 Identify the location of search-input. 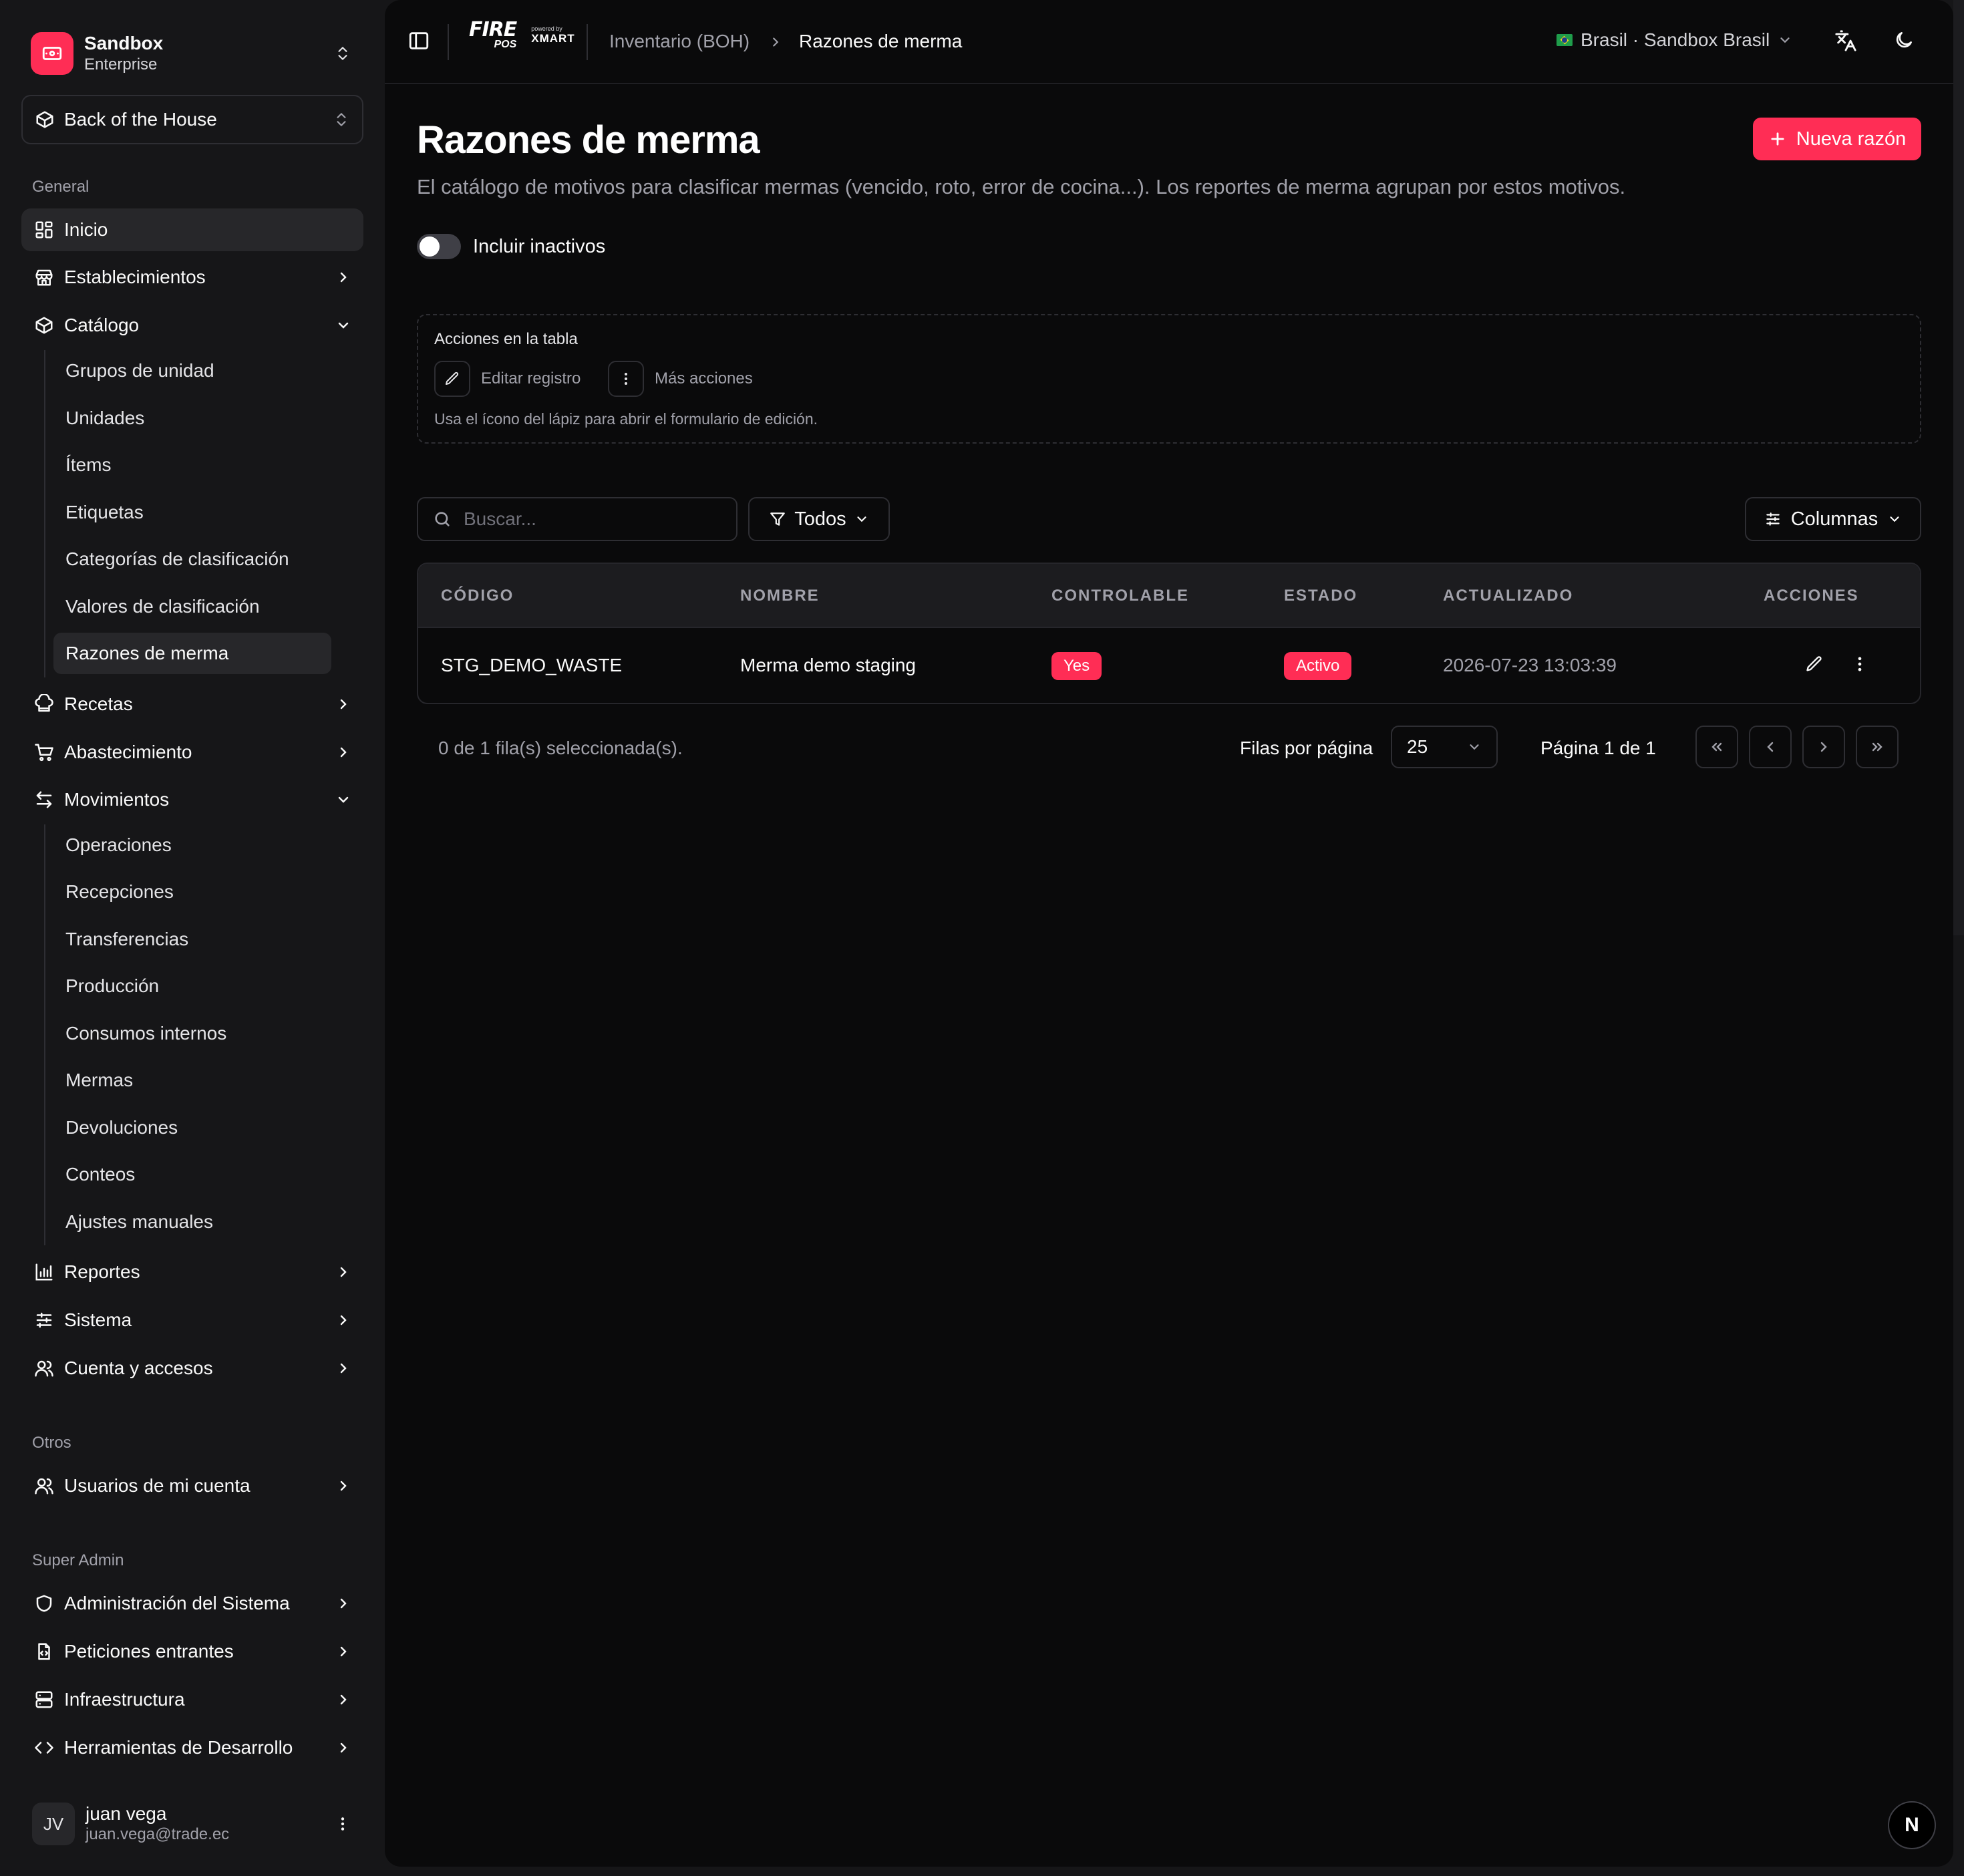
(584, 519).